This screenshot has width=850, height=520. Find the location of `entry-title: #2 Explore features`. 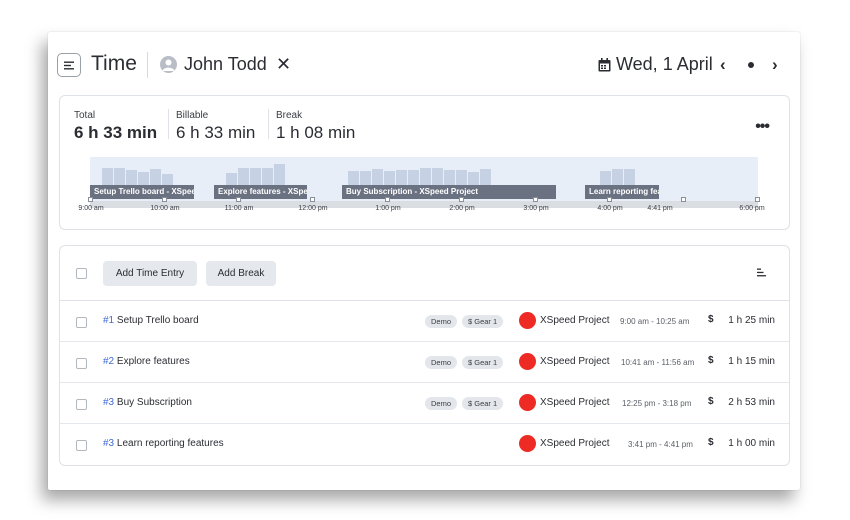

entry-title: #2 Explore features is located at coordinates (146, 361).